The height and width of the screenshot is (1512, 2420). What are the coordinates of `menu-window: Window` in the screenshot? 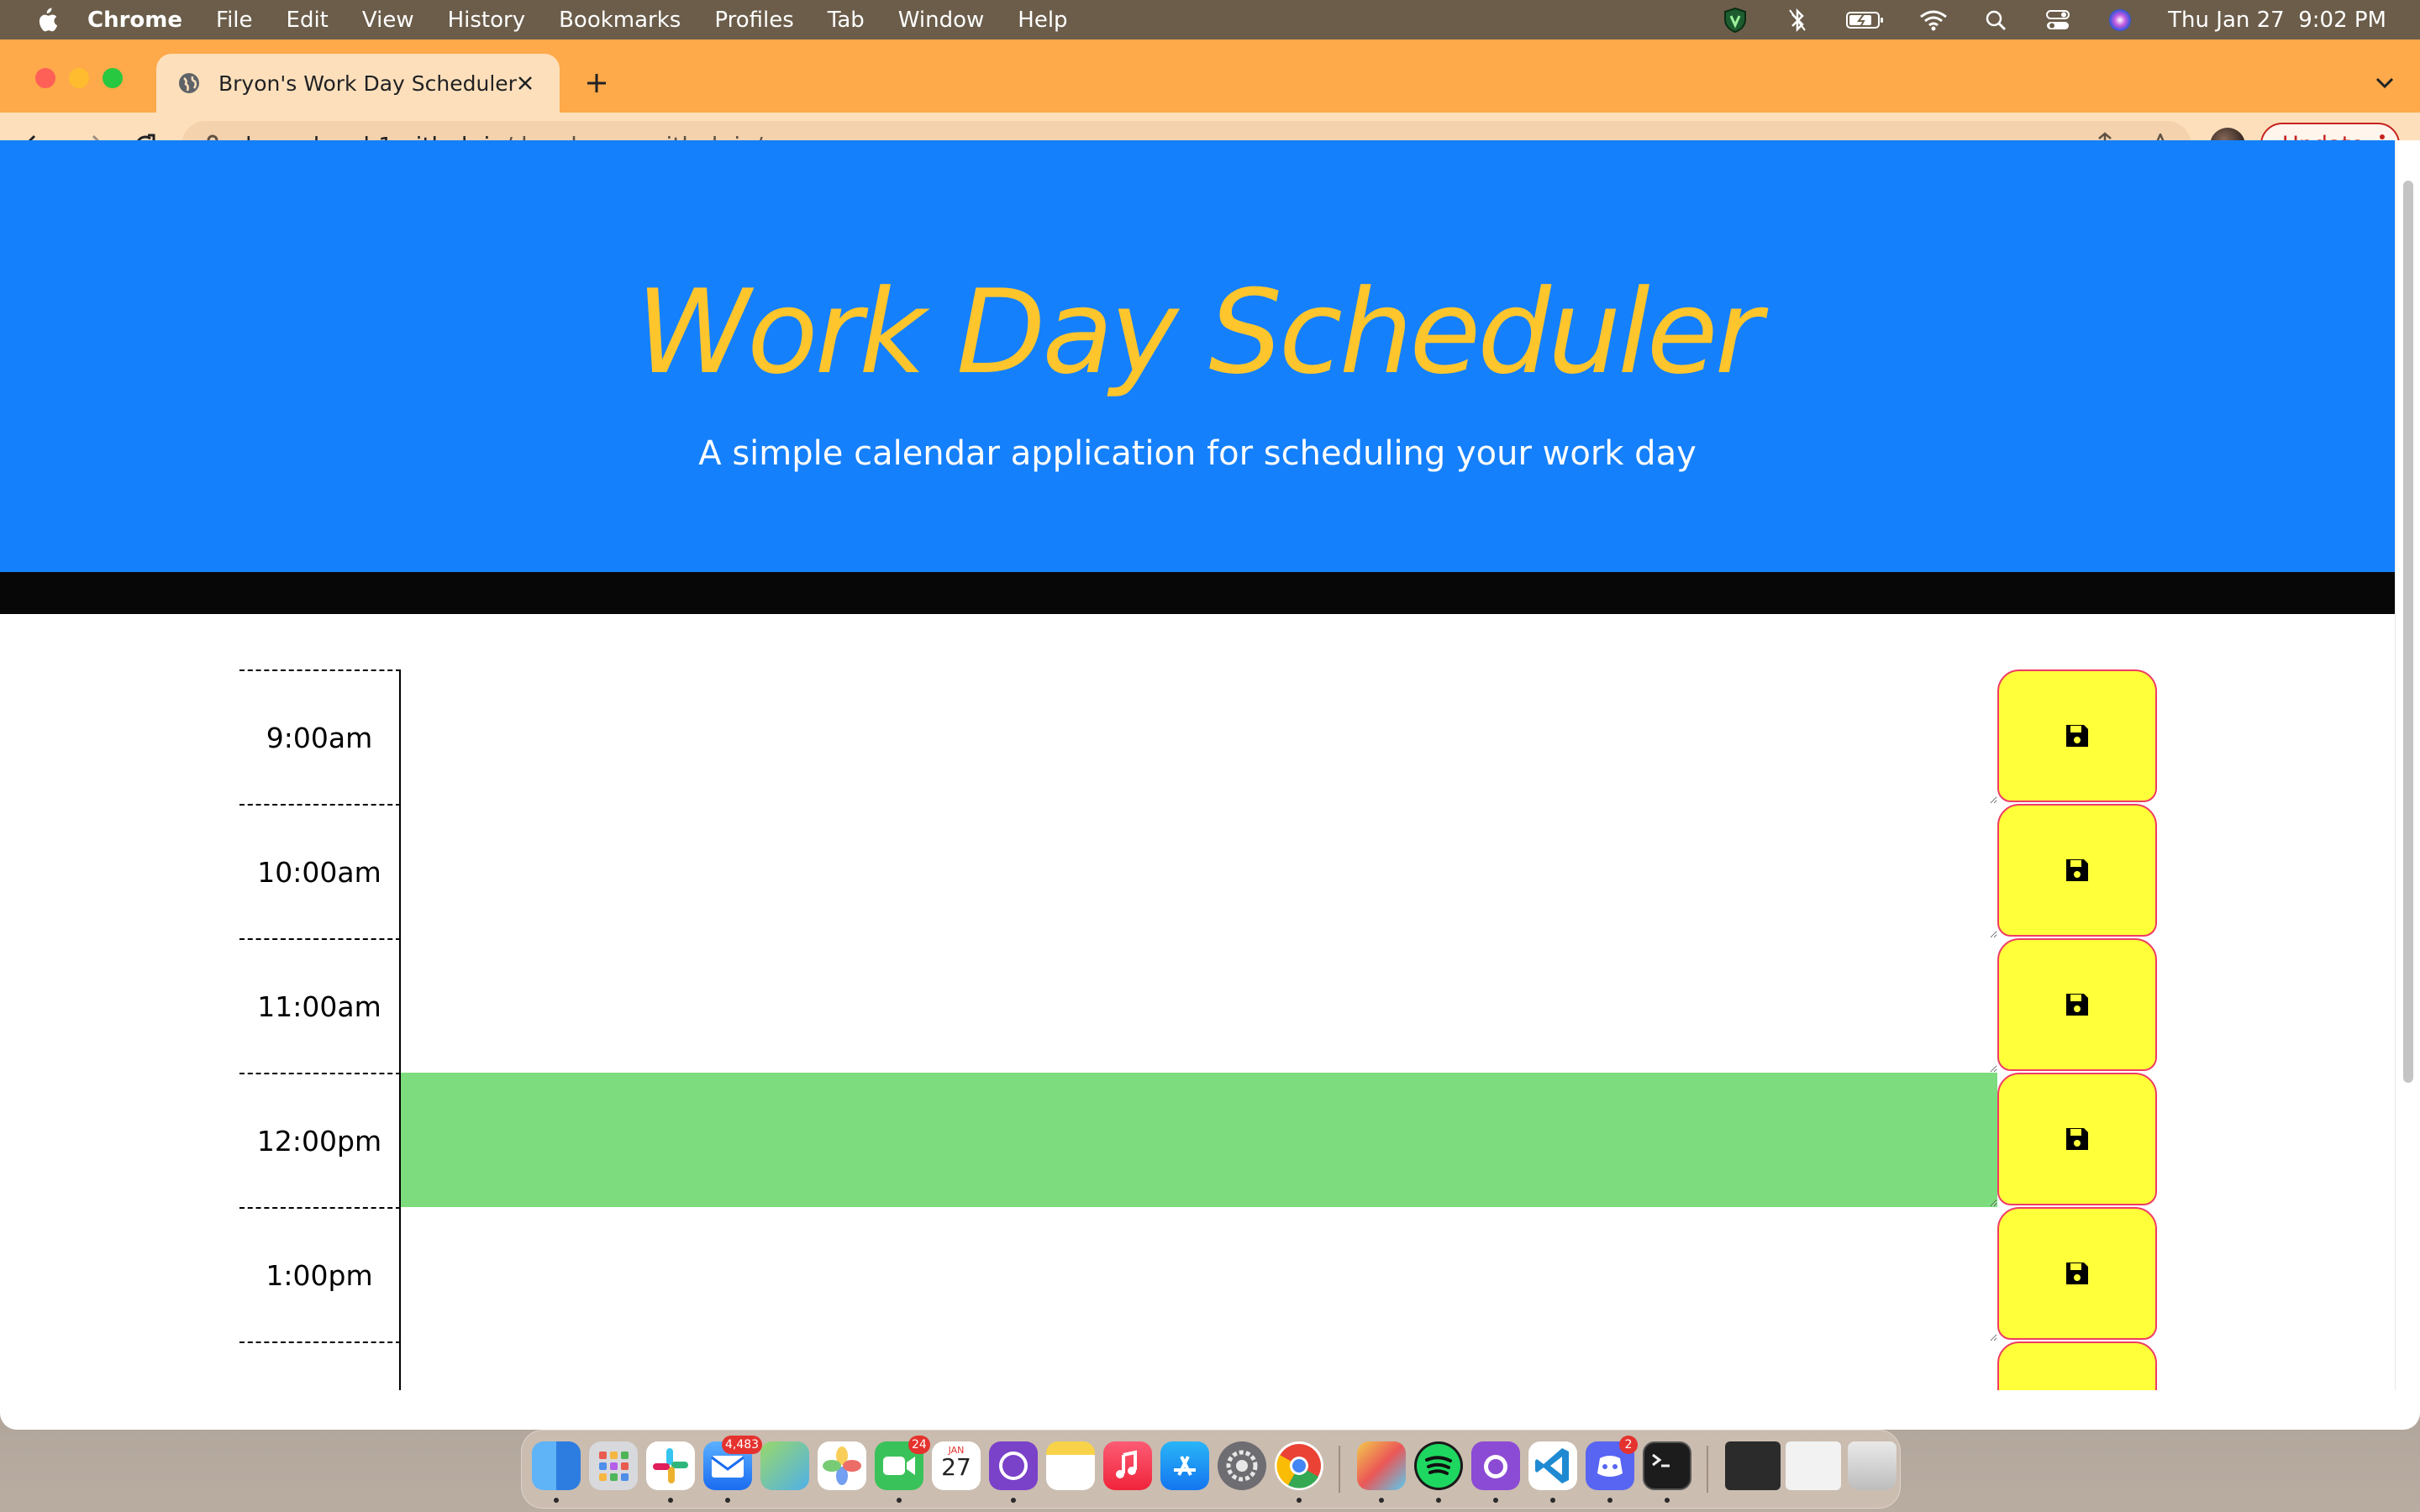 It's located at (941, 20).